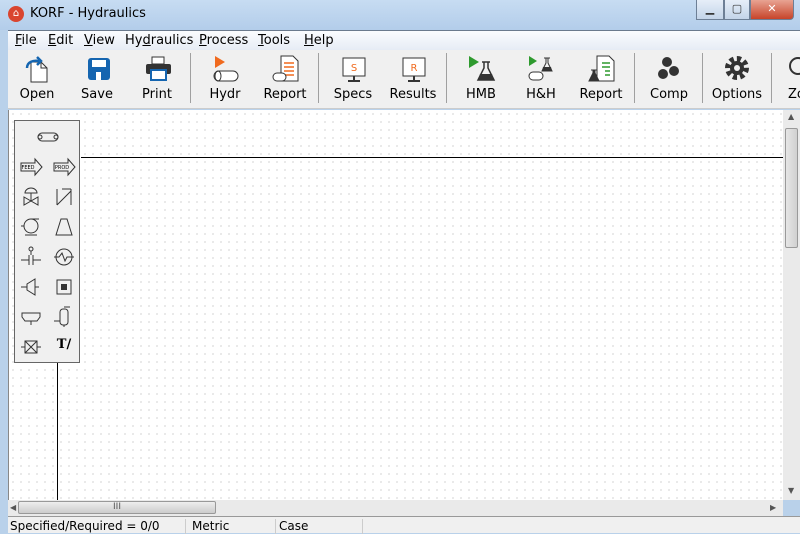 Image resolution: width=800 pixels, height=534 pixels. I want to click on menu-hydraulics-label: raulics, so click(172, 40).